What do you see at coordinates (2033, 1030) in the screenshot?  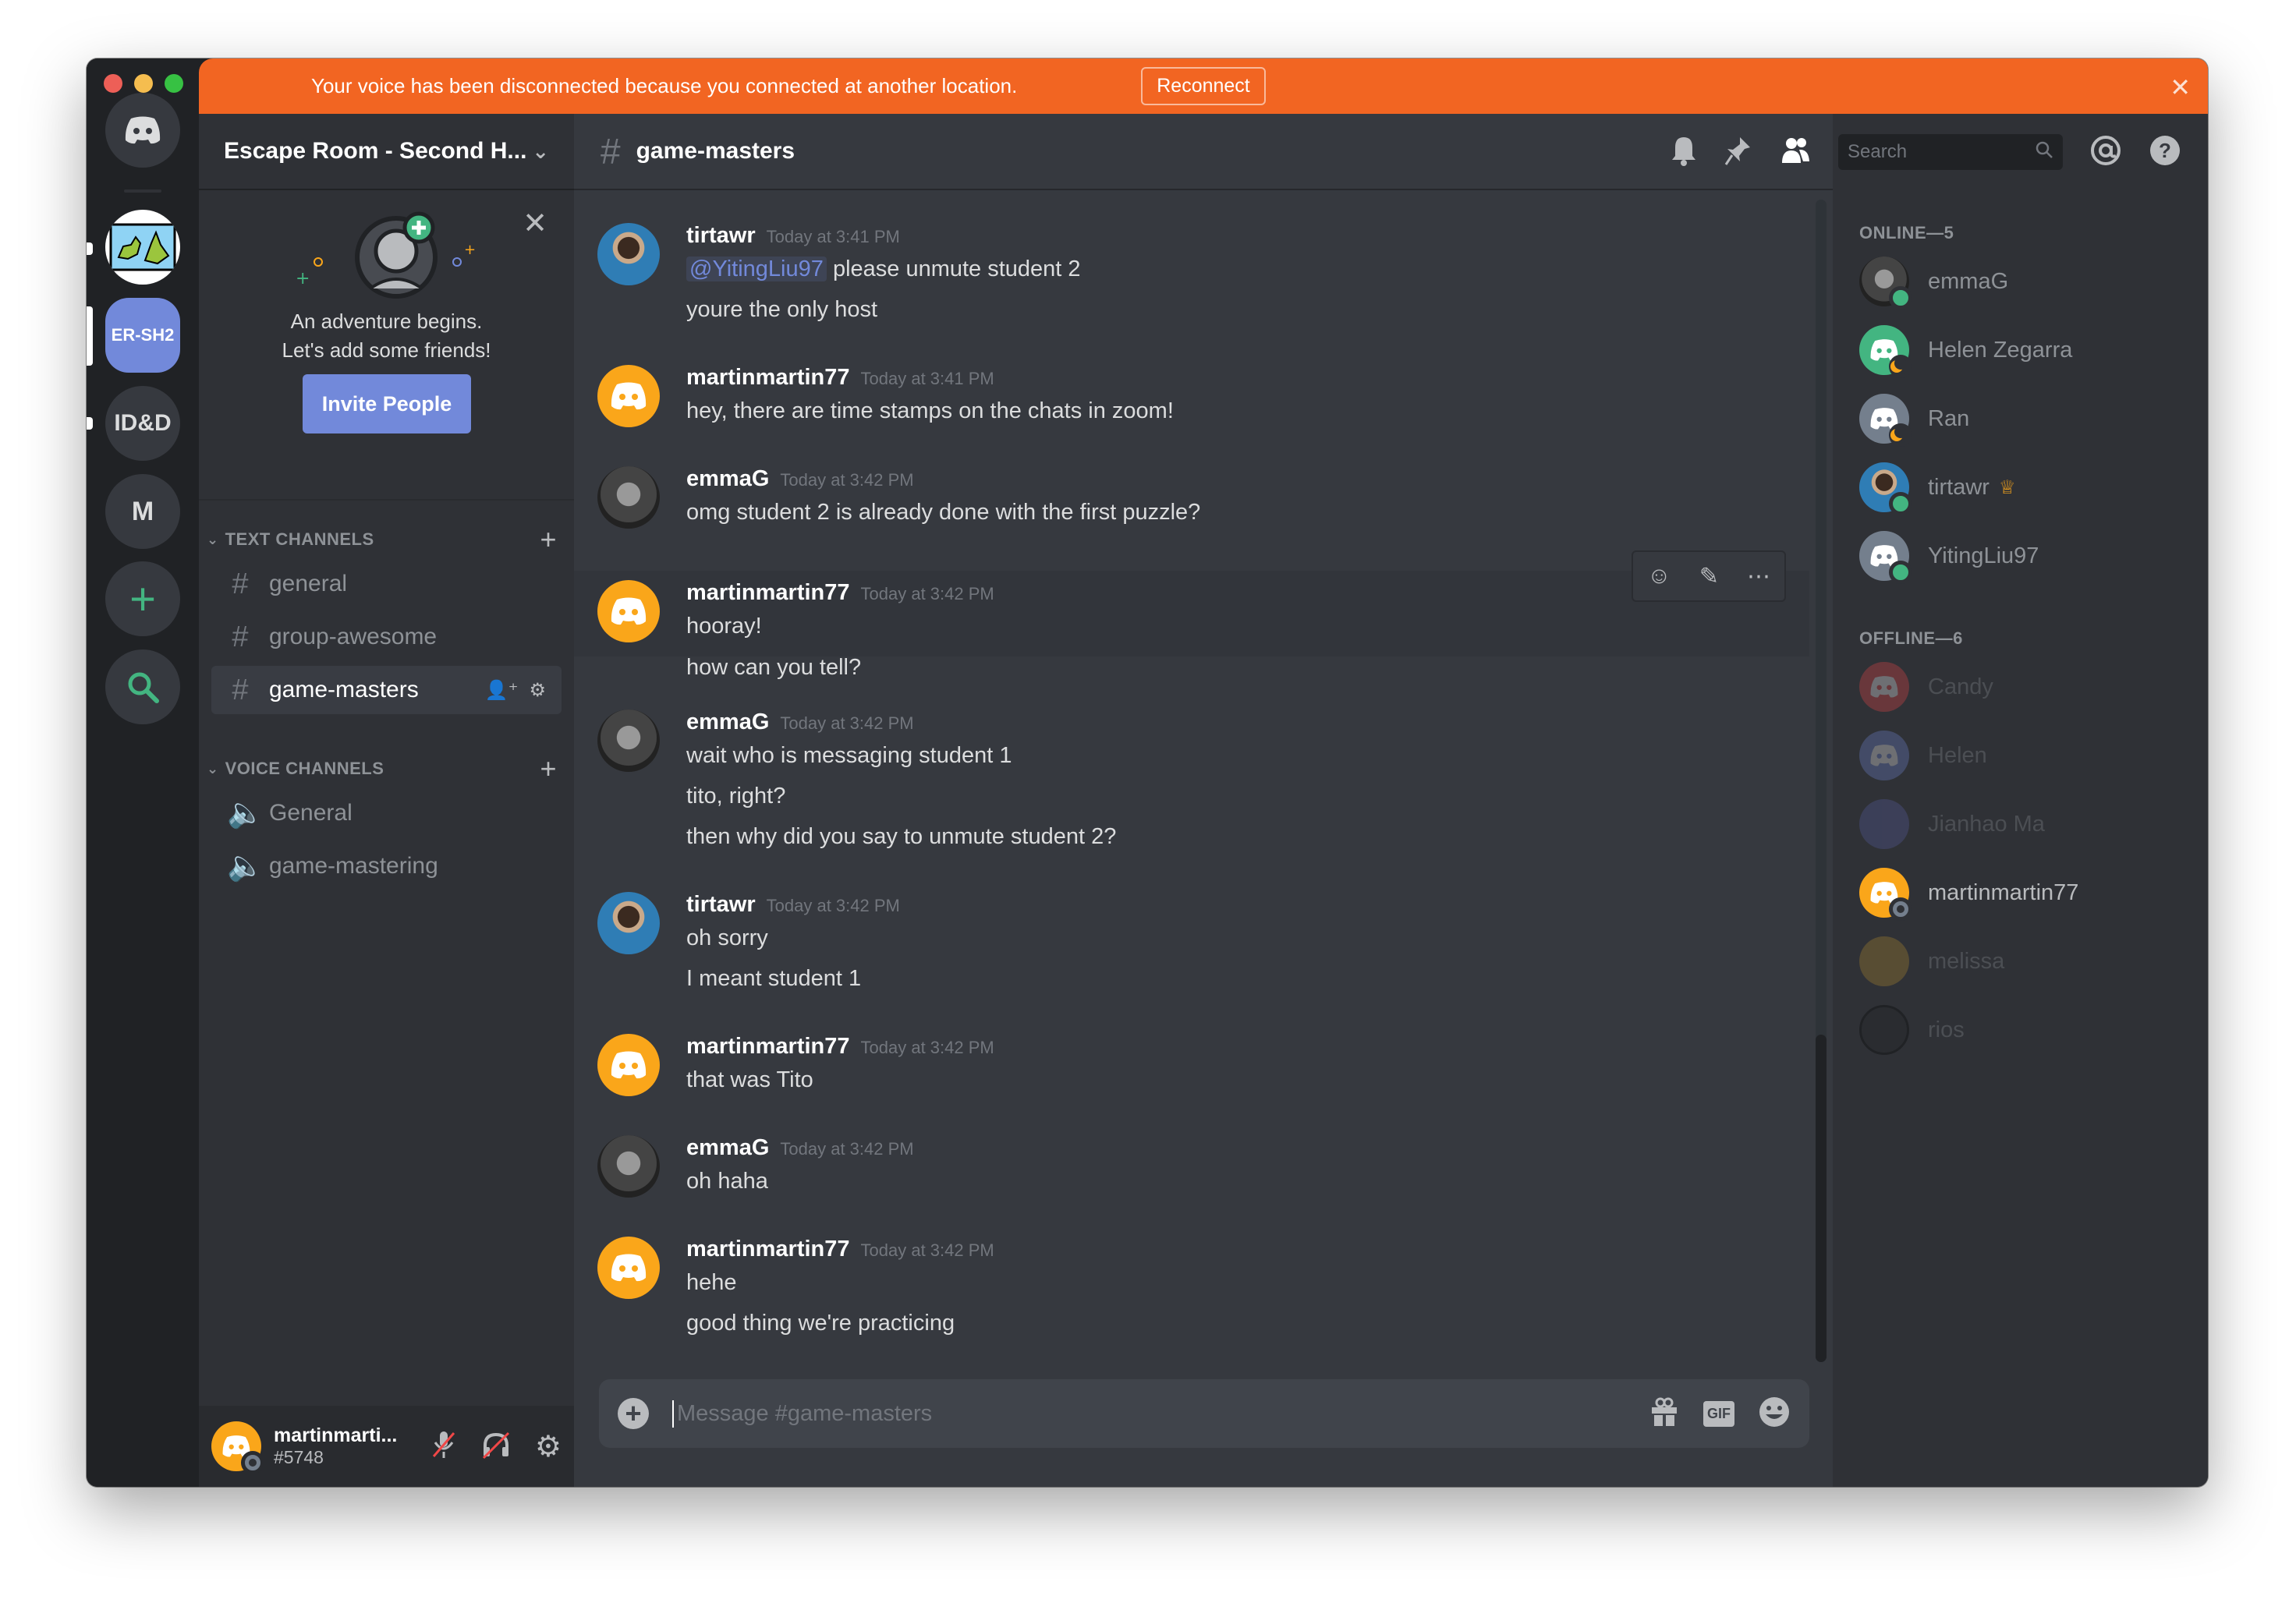 I see `member-rios: rios` at bounding box center [2033, 1030].